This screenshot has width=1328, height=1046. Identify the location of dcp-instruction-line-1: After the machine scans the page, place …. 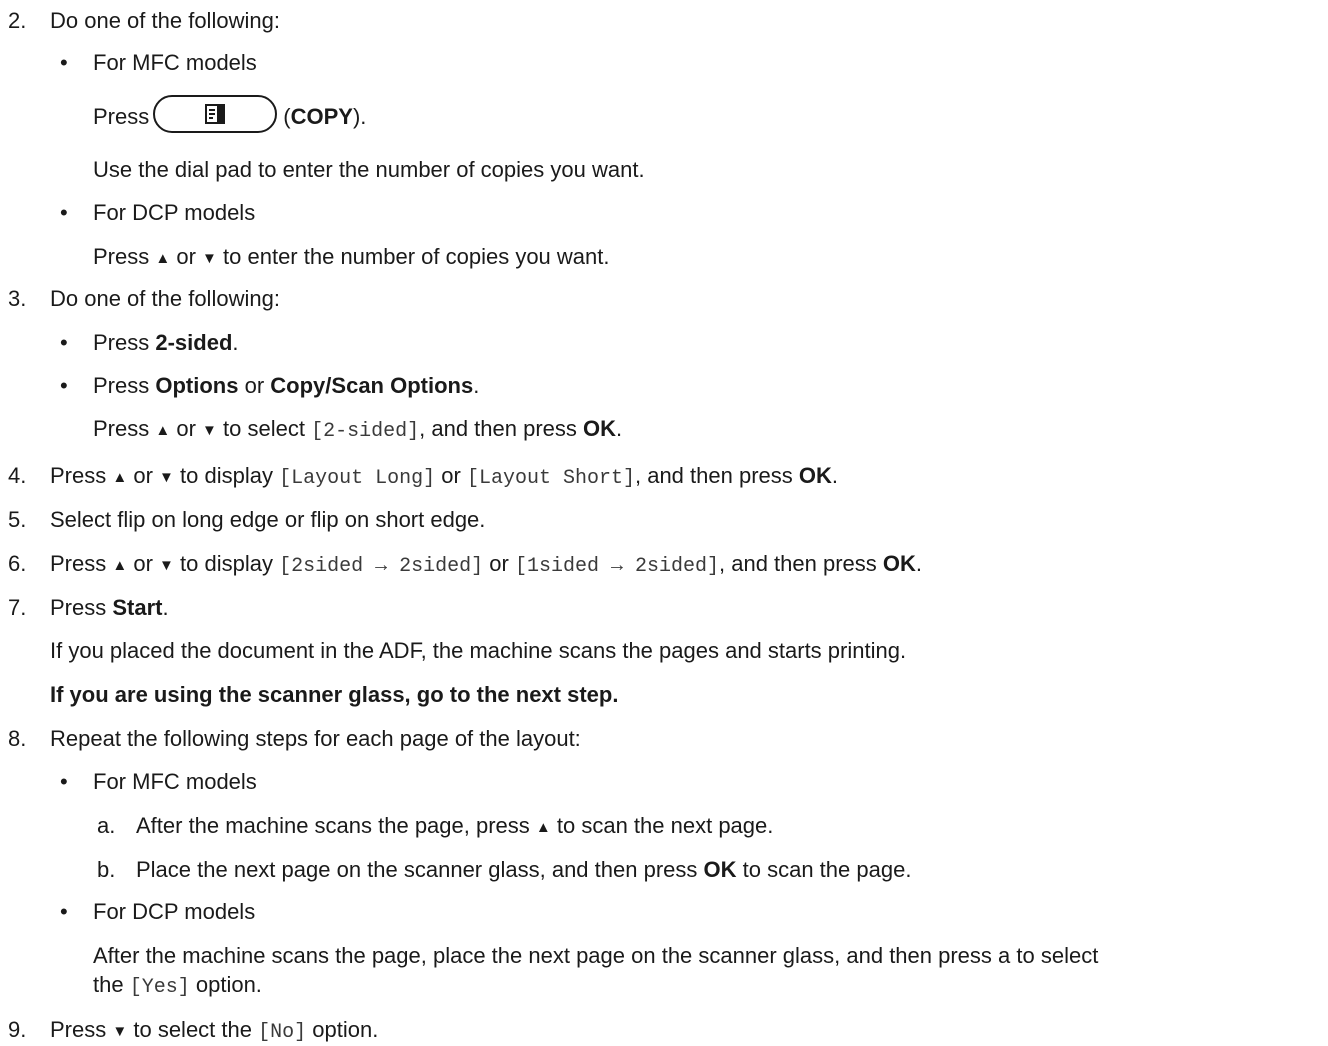
(596, 955).